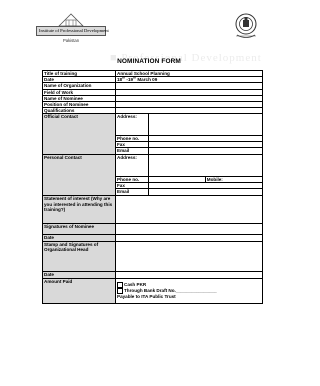 The width and height of the screenshot is (320, 386). Describe the element at coordinates (205, 125) in the screenshot. I see `official-address-field` at that location.